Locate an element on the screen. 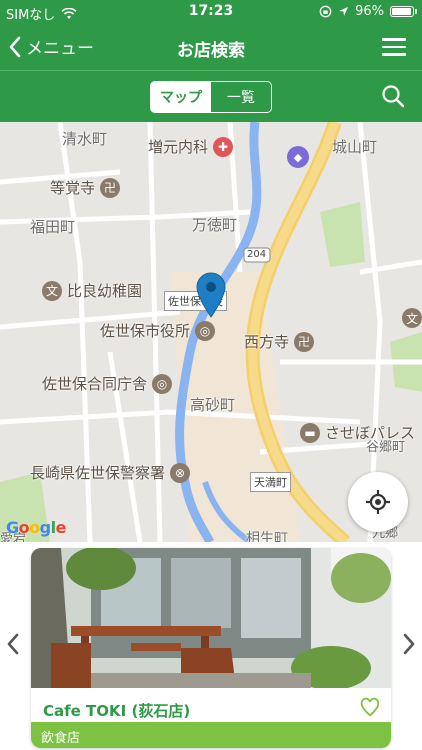  prev-arrow-icon is located at coordinates (13, 647).